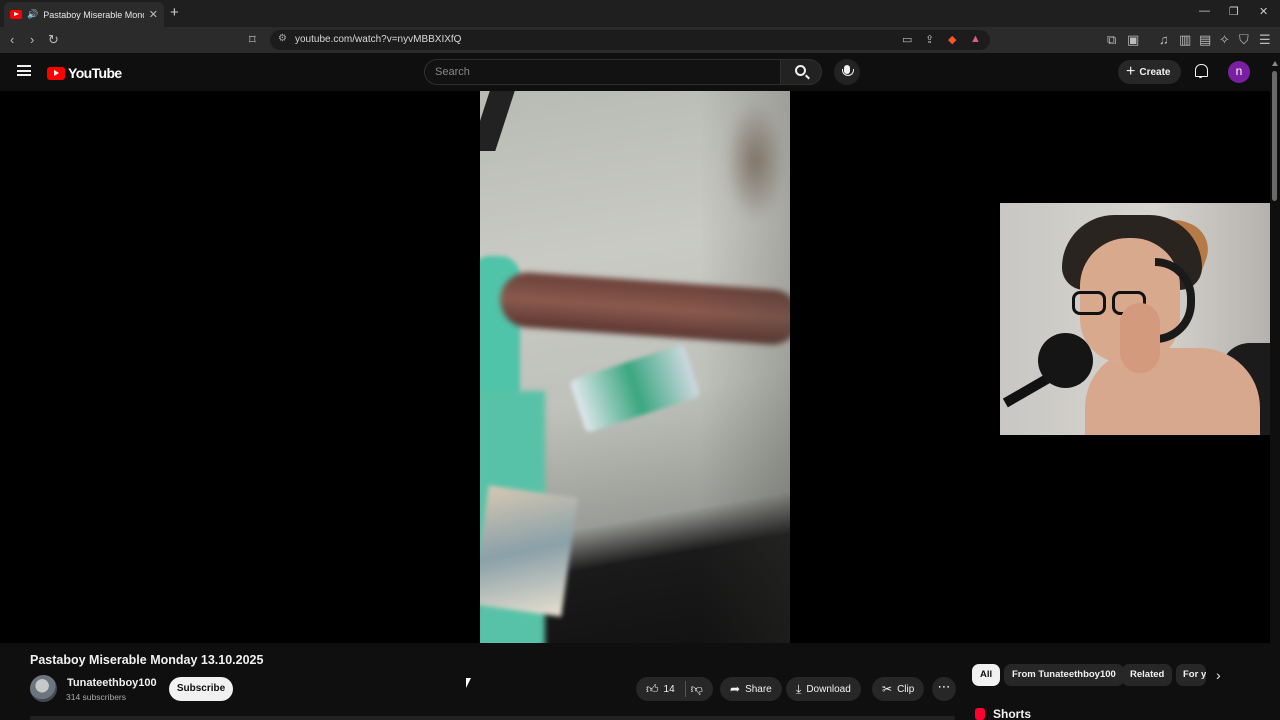 The image size is (1280, 720). I want to click on browser-tab: 🔊 Pastaboy Miserable Monday ✕, so click(84, 14).